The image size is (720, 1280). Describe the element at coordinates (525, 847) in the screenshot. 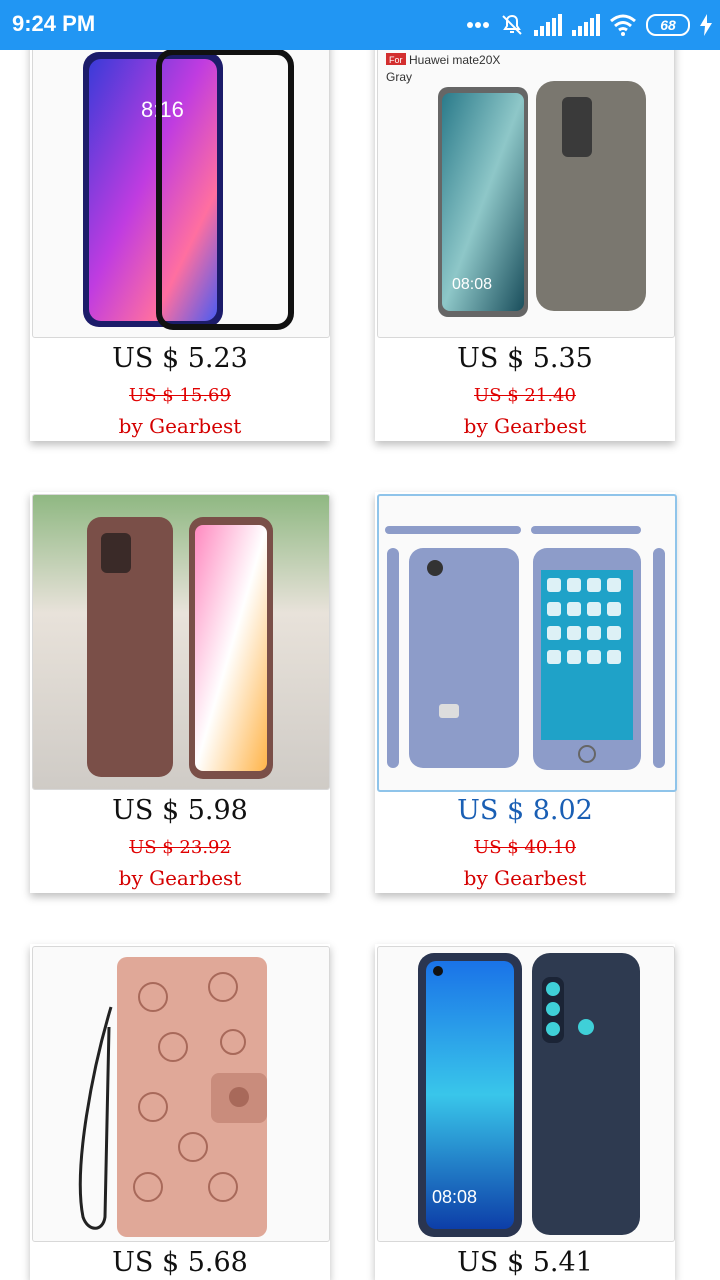

I see `original-price: US $ 40.10` at that location.